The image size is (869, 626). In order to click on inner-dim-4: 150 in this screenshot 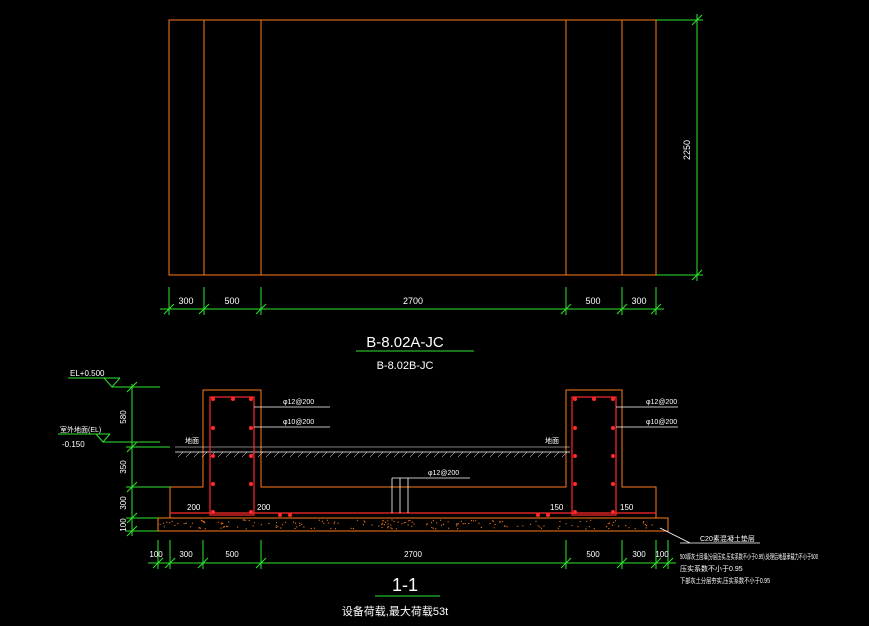, I will do `click(627, 507)`.